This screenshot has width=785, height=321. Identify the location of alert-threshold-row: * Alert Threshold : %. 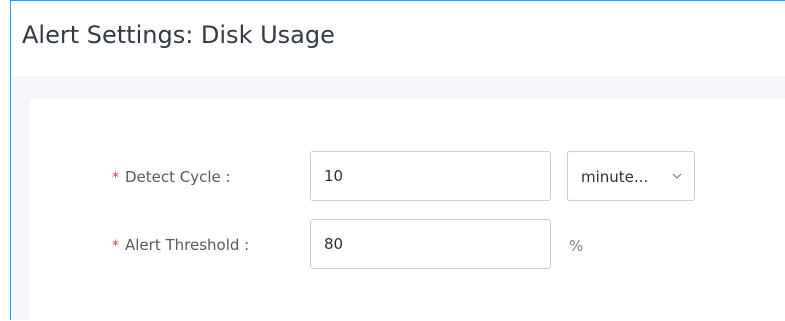
(407, 244).